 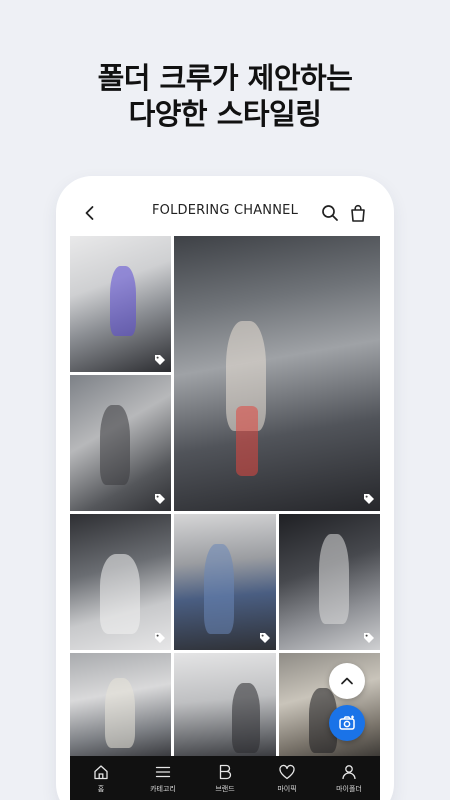 I want to click on nav-label-category: 카테고리, so click(x=163, y=789).